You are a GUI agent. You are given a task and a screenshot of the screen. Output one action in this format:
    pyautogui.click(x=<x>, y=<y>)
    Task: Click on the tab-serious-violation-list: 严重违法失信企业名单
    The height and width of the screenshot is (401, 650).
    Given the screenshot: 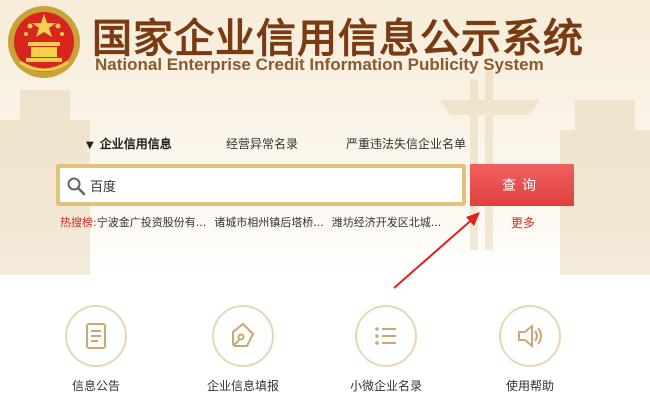 What is the action you would take?
    pyautogui.click(x=406, y=143)
    